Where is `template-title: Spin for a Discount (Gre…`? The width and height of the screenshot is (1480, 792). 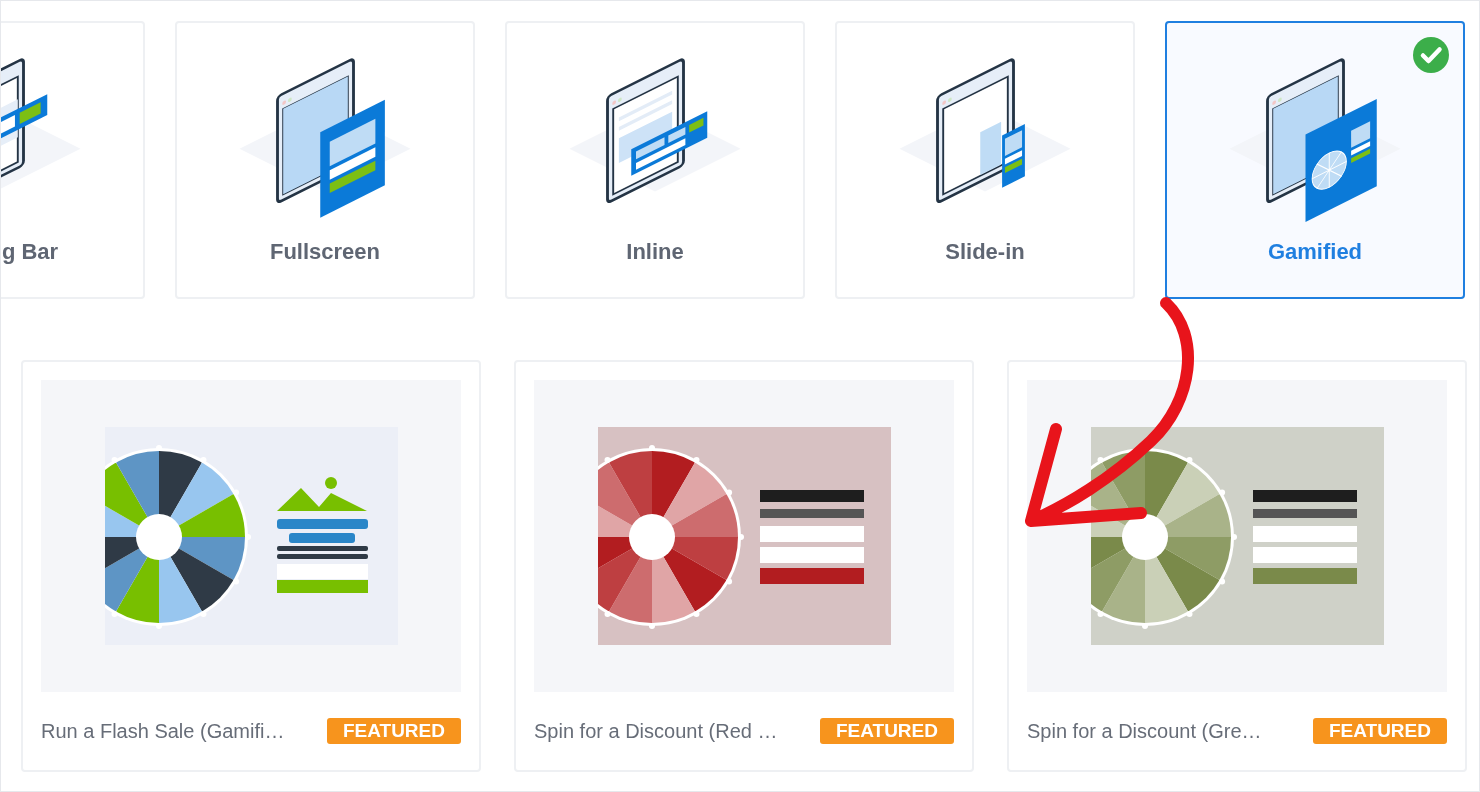
template-title: Spin for a Discount (Gre… is located at coordinates (1144, 731).